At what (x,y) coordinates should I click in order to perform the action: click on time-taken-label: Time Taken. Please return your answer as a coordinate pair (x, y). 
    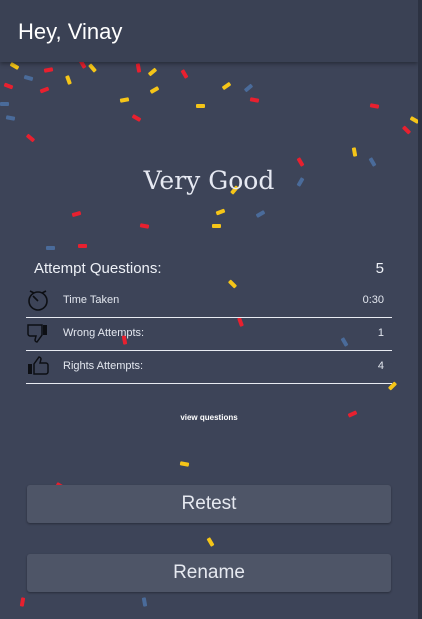
    Looking at the image, I should click on (91, 300).